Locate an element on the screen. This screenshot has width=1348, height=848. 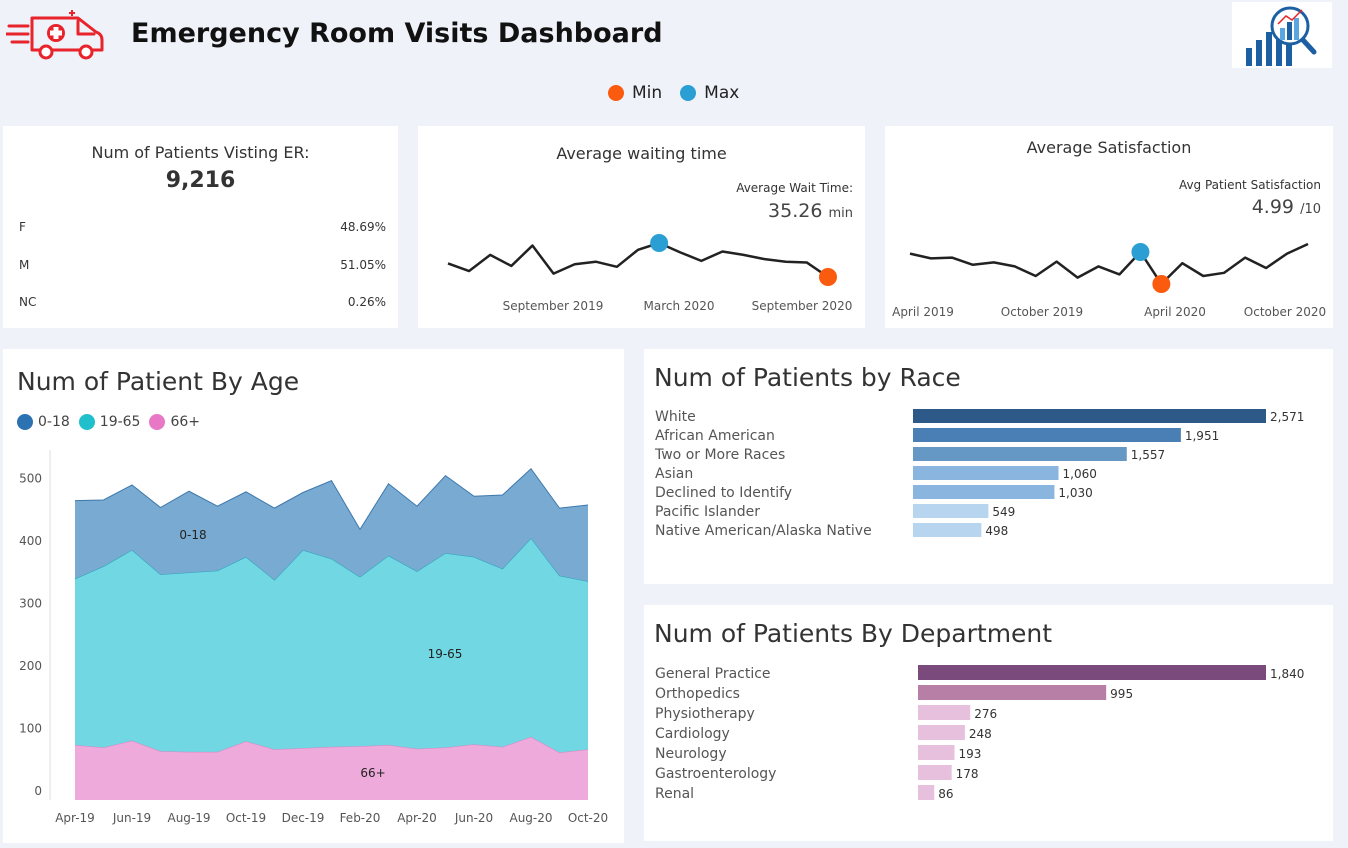
bar-value-label: 193 is located at coordinates (970, 754).